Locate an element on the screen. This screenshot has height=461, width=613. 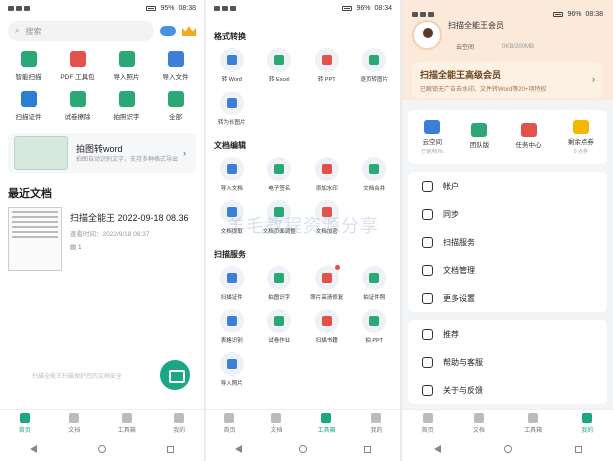
quick-item: 剩余点券 0 点券 is located at coordinates (581, 137).